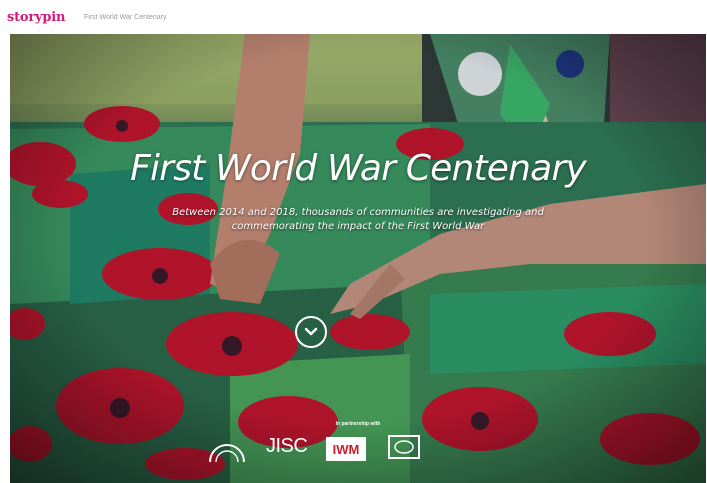 Image resolution: width=707 pixels, height=483 pixels. Describe the element at coordinates (353, 17) in the screenshot. I see `top-bar: storypin First World War Centenary` at that location.